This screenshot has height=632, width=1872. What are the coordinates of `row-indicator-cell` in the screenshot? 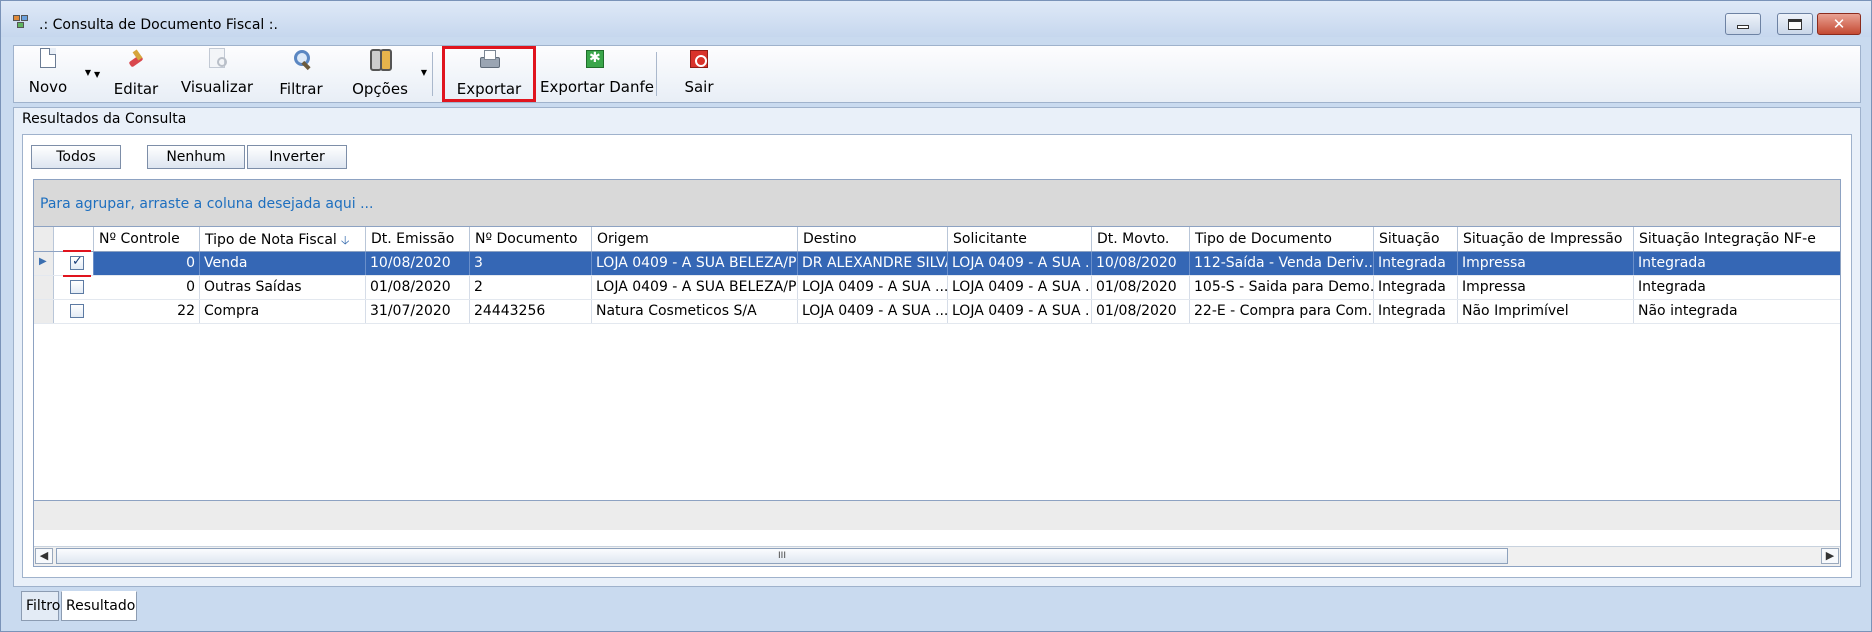 It's located at (44, 311).